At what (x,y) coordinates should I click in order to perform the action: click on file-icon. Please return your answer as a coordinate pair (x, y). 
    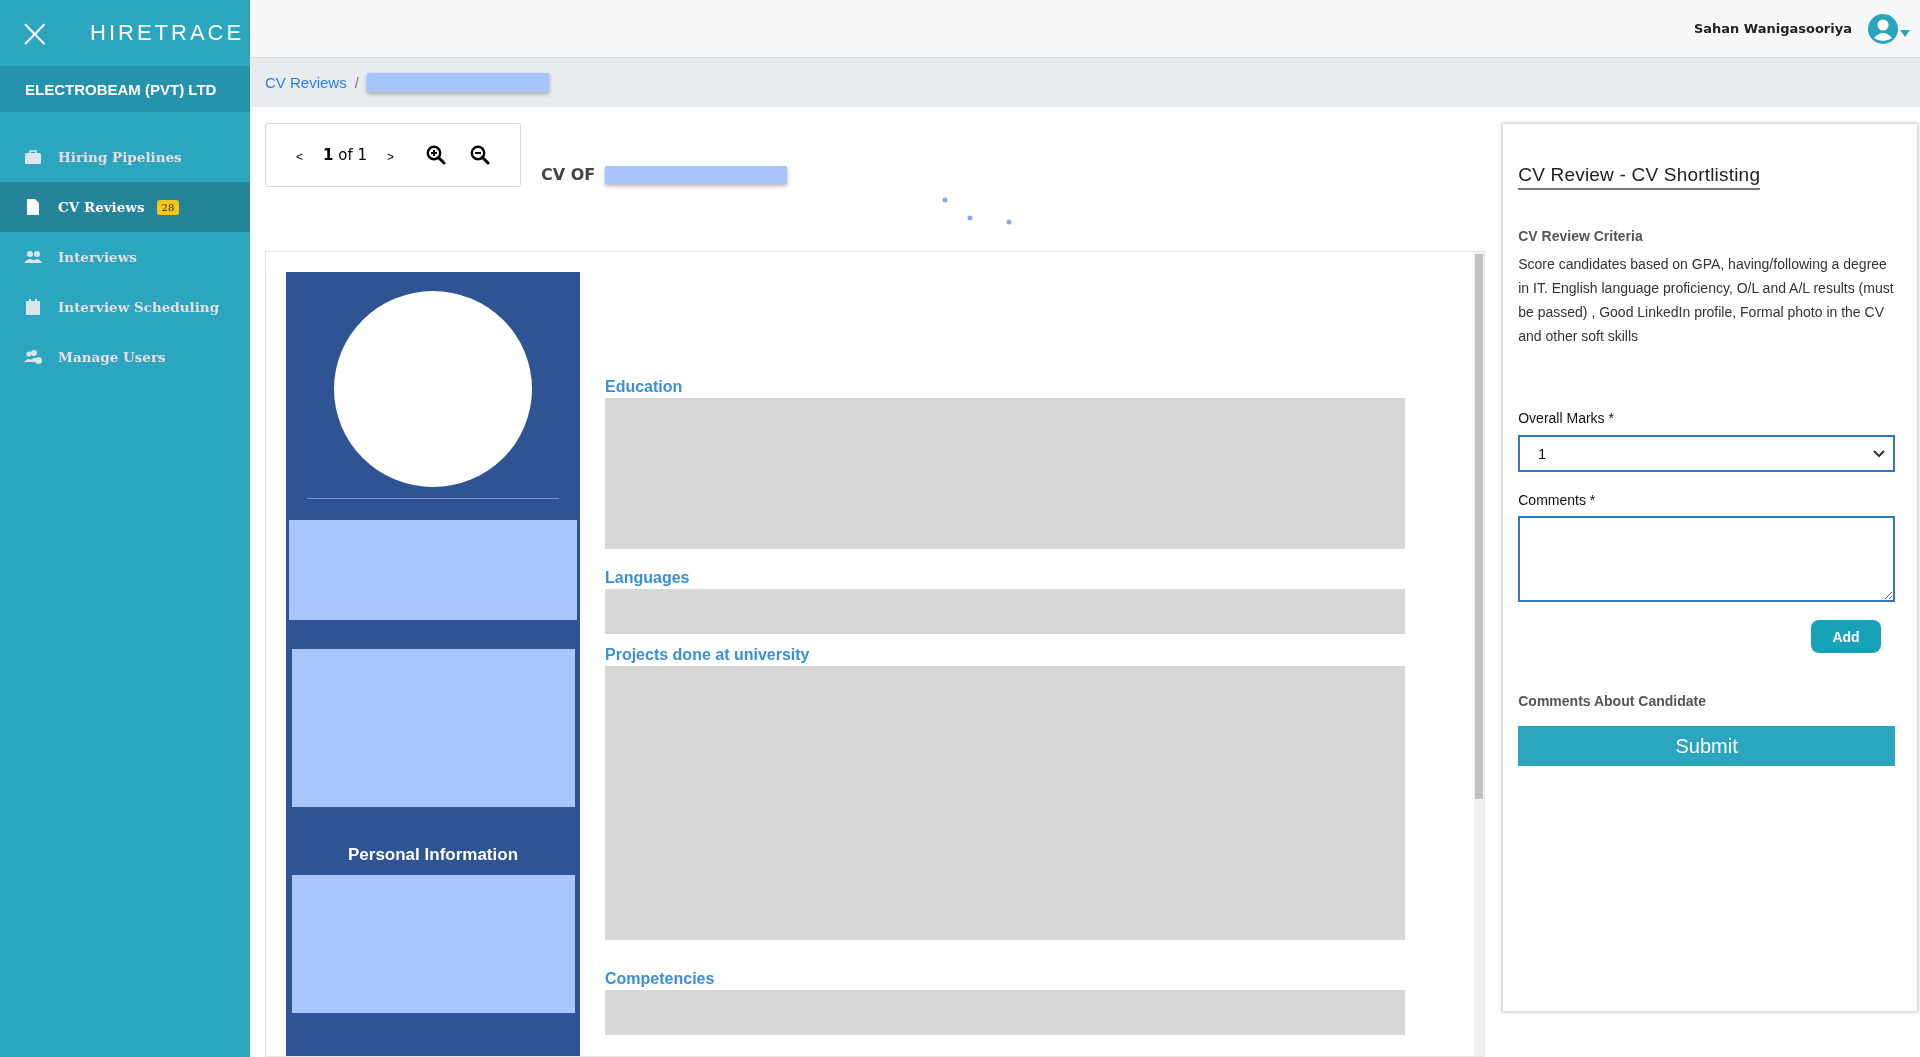
    Looking at the image, I should click on (33, 207).